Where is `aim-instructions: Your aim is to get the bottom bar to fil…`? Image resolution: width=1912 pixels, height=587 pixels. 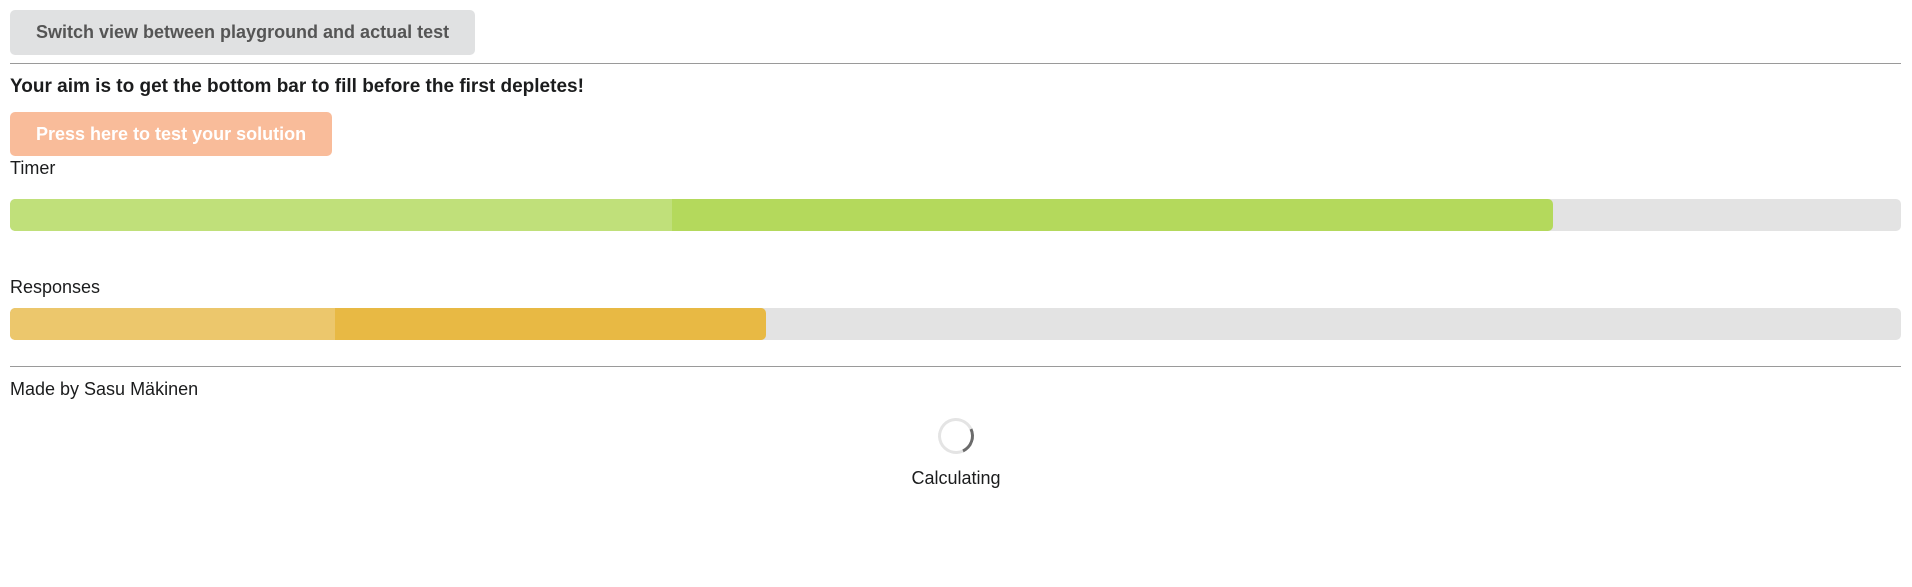 aim-instructions: Your aim is to get the bottom bar to fil… is located at coordinates (297, 86).